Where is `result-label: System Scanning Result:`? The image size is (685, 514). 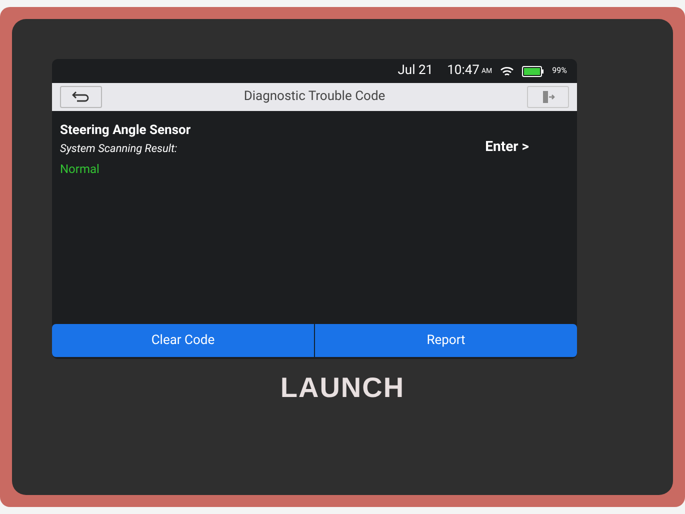 result-label: System Scanning Result: is located at coordinates (119, 148).